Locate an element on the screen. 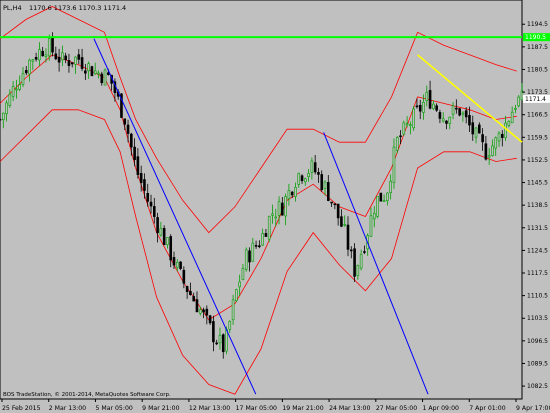 This screenshot has width=550, height=413. price-tick-label: 1124.5 is located at coordinates (537, 250).